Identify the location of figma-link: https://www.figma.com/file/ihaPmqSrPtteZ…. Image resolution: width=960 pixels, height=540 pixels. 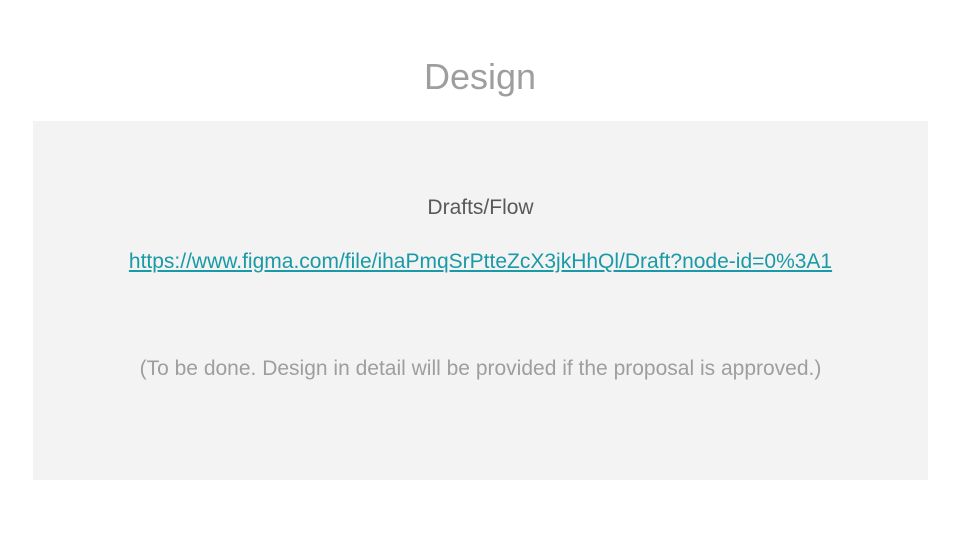
(480, 262).